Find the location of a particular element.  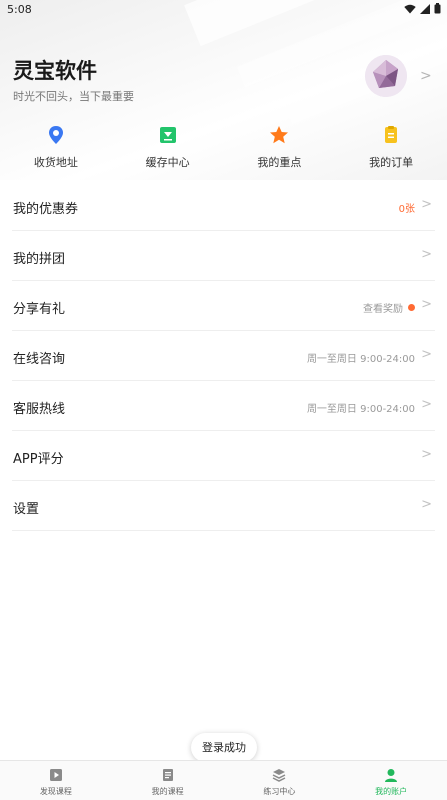

avatar is located at coordinates (386, 76).